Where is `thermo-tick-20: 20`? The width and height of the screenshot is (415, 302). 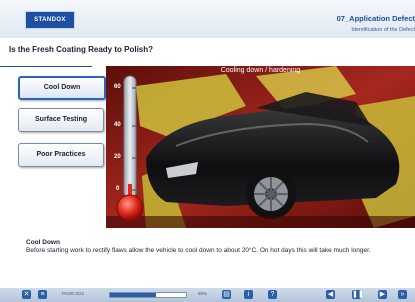
thermo-tick-20: 20 is located at coordinates (117, 157).